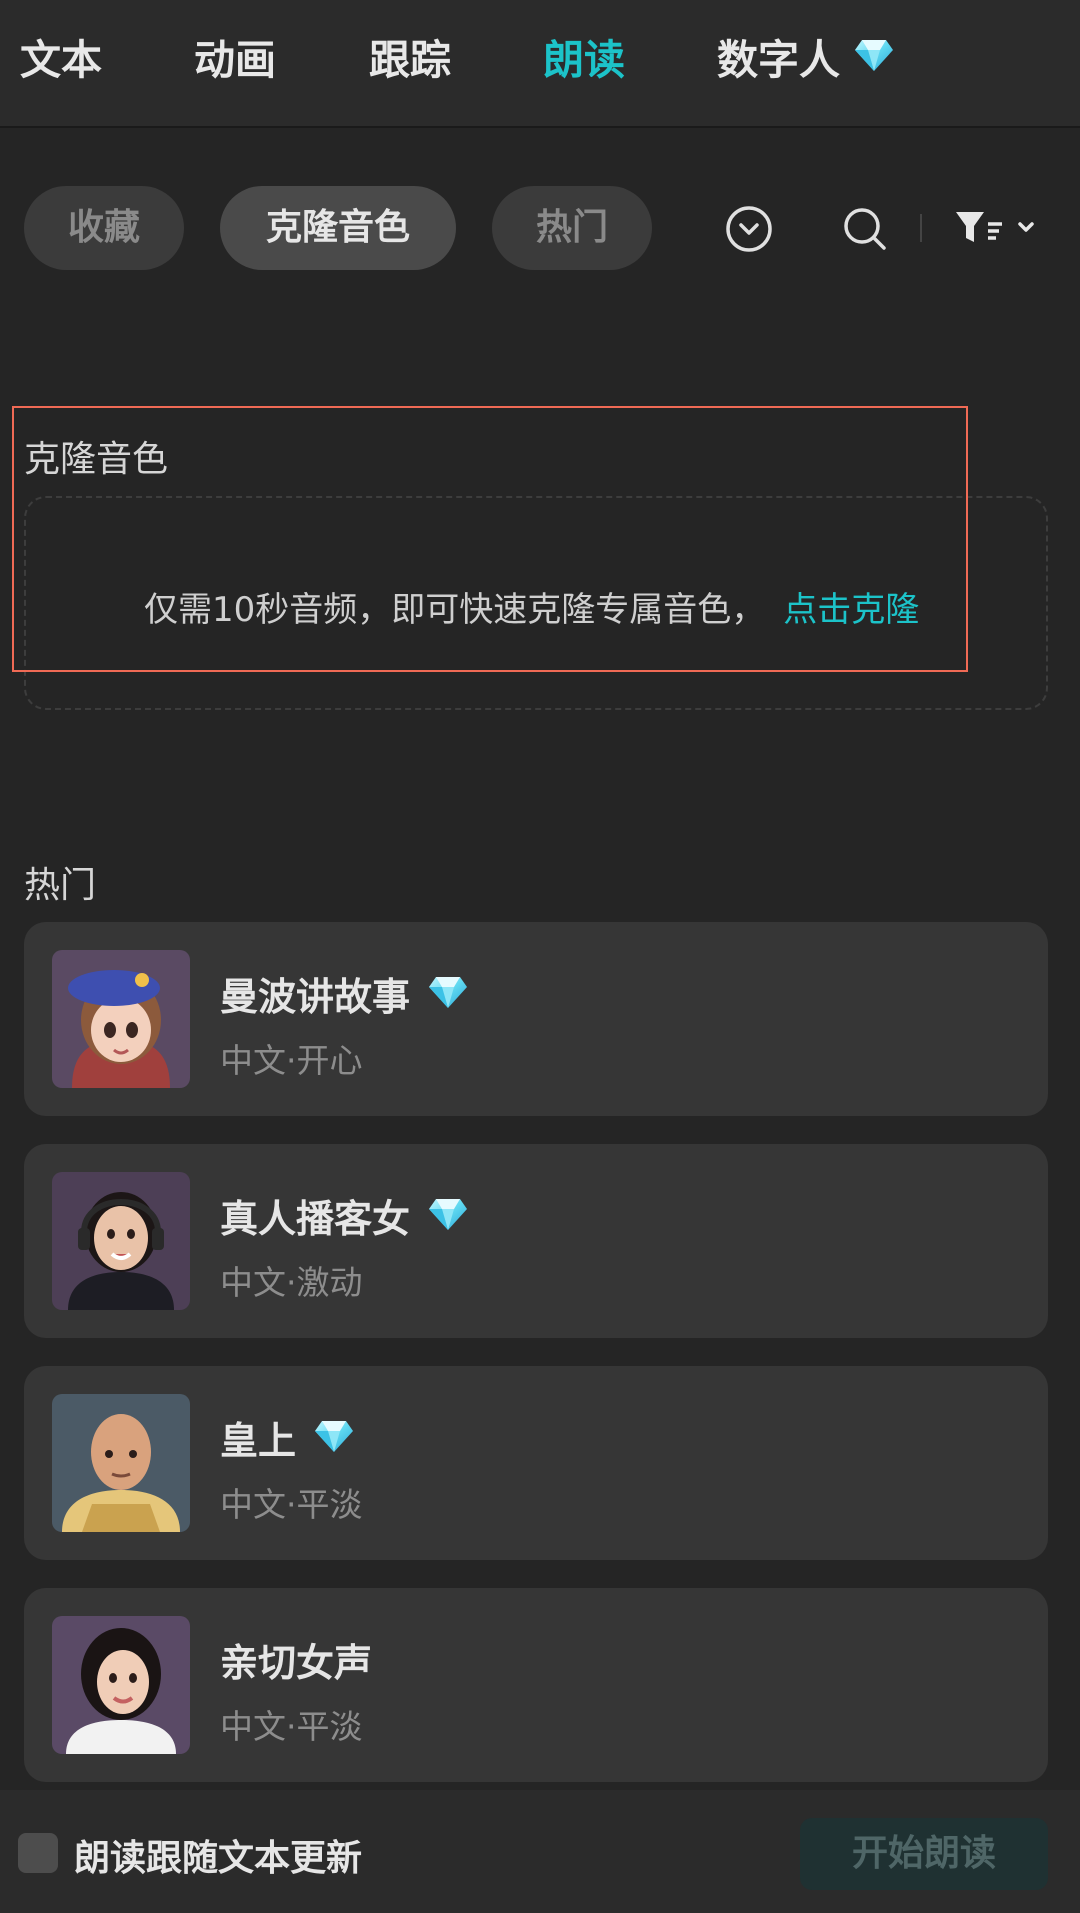 The height and width of the screenshot is (1913, 1080). I want to click on clone-section-title: 克隆音色, so click(96, 459).